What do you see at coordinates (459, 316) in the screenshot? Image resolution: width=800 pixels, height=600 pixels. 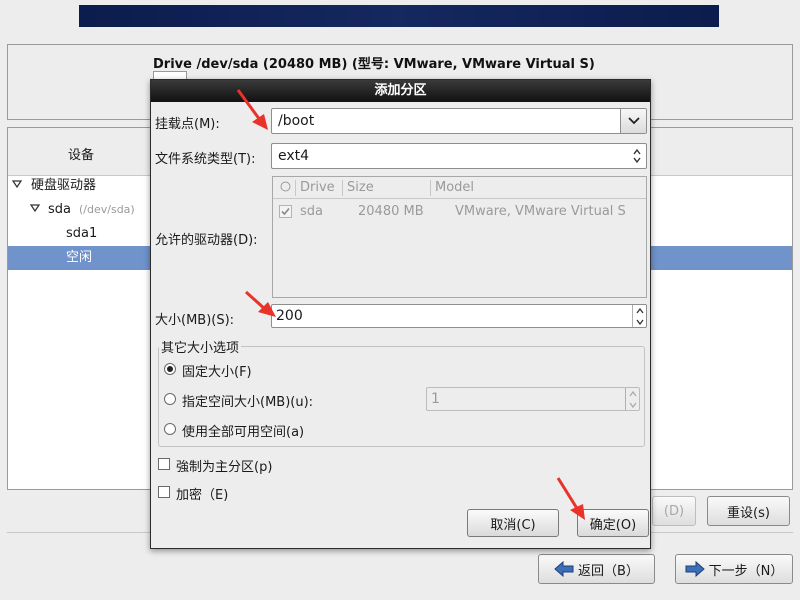 I see `size-spinner: 200` at bounding box center [459, 316].